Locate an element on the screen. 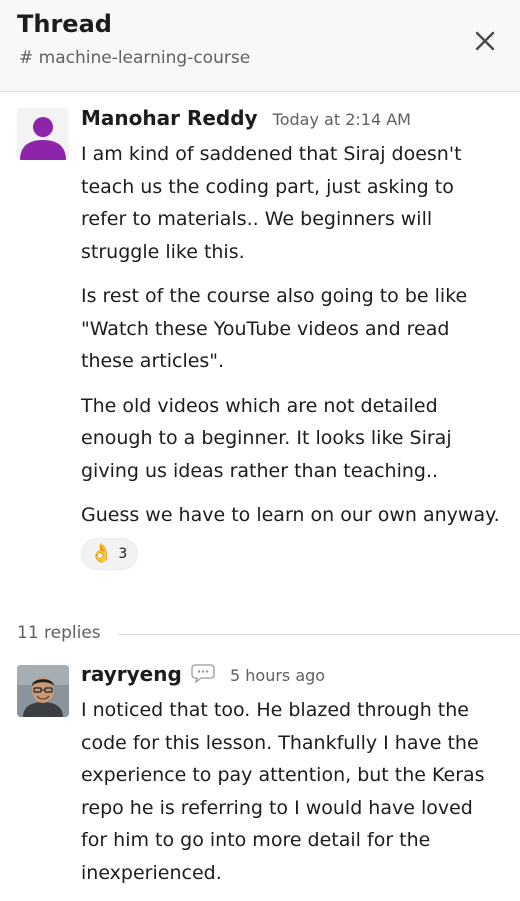  speech-bubble-icon is located at coordinates (203, 675).